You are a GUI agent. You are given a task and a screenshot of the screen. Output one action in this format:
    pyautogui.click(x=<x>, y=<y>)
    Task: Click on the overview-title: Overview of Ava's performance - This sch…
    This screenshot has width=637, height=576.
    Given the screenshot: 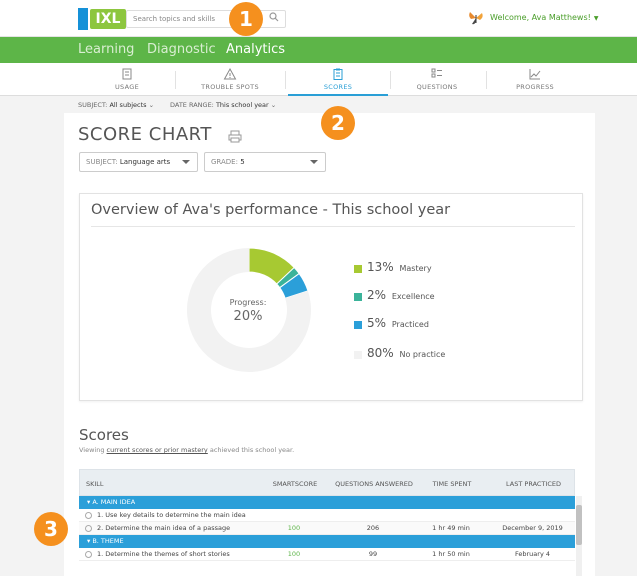 What is the action you would take?
    pyautogui.click(x=271, y=210)
    